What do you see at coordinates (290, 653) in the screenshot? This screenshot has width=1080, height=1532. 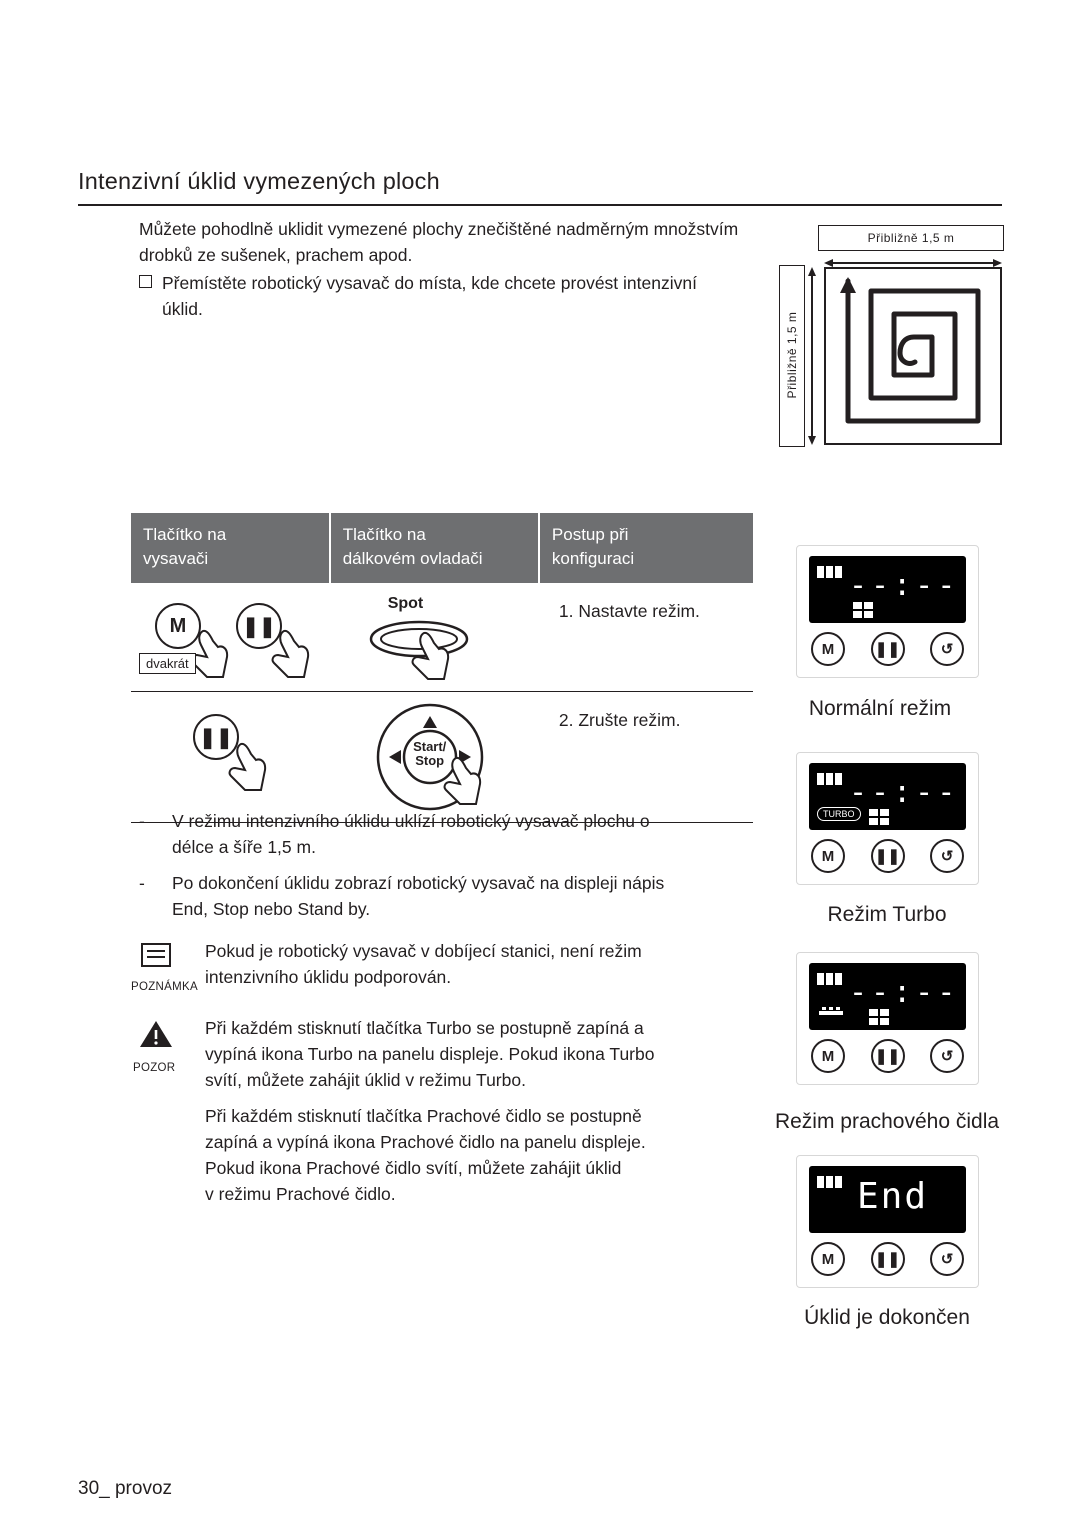 I see `pointing-hand-icon` at bounding box center [290, 653].